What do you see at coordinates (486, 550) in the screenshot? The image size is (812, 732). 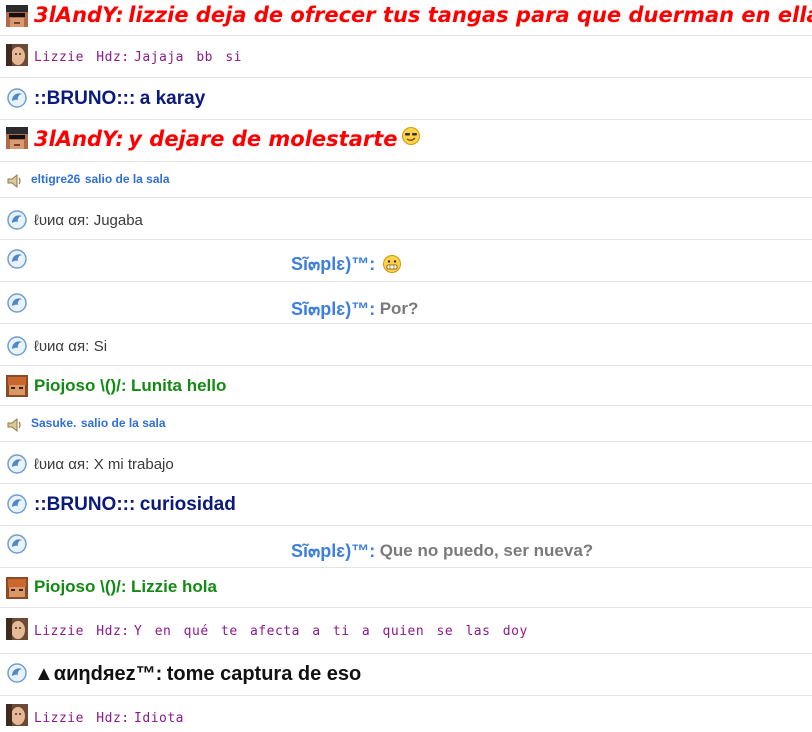 I see `message-text: Que no puedo, ser nueva?` at bounding box center [486, 550].